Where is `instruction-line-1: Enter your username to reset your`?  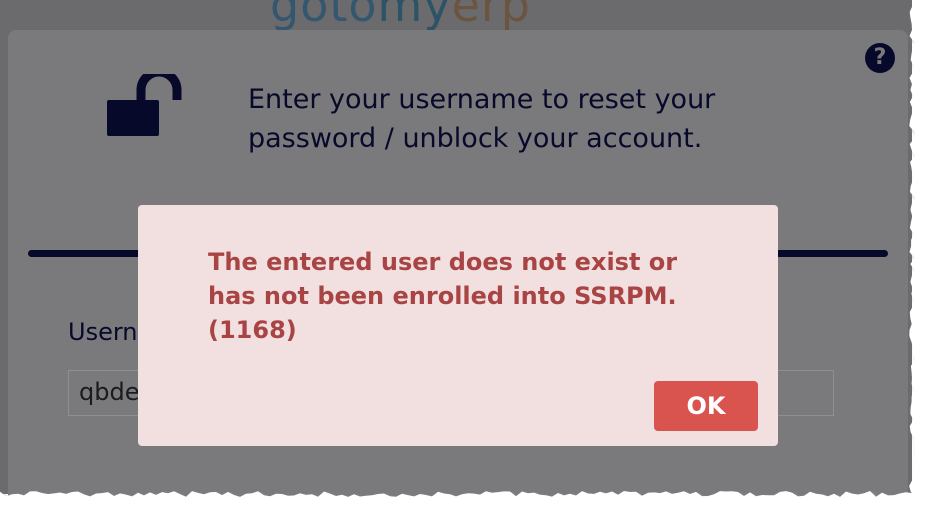
instruction-line-1: Enter your username to reset your is located at coordinates (482, 99).